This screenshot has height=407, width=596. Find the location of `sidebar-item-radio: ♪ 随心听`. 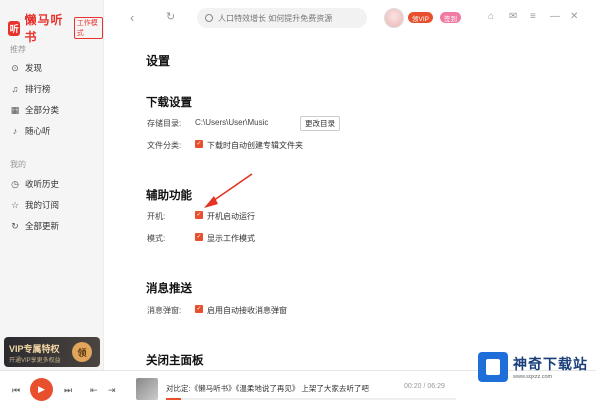

sidebar-item-radio: ♪ 随心听 is located at coordinates (30, 131).